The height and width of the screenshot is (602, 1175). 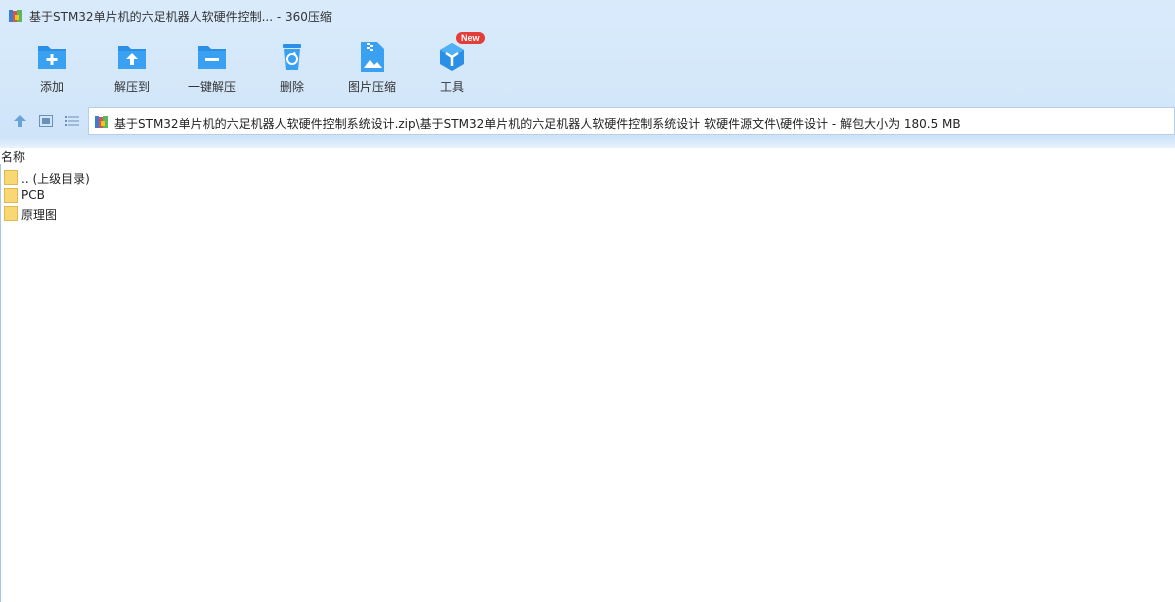 I want to click on image-compress-icon, so click(x=372, y=57).